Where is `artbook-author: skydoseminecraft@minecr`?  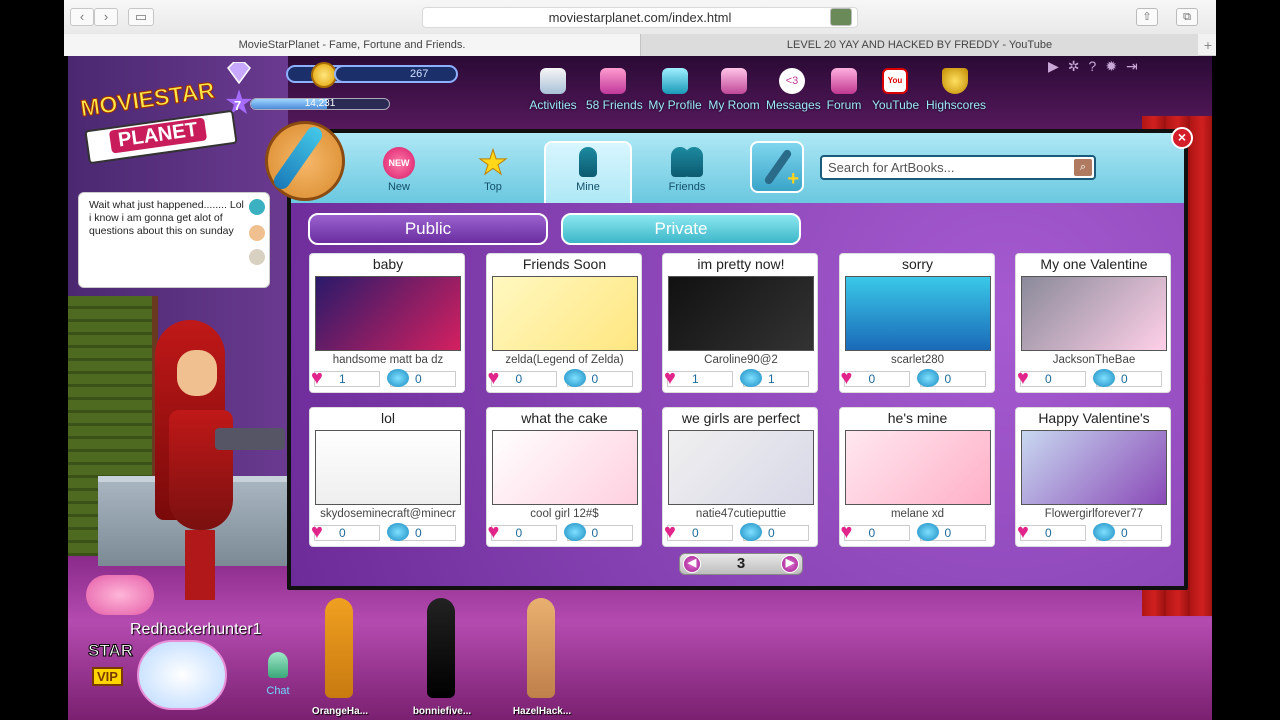 artbook-author: skydoseminecraft@minecr is located at coordinates (388, 514).